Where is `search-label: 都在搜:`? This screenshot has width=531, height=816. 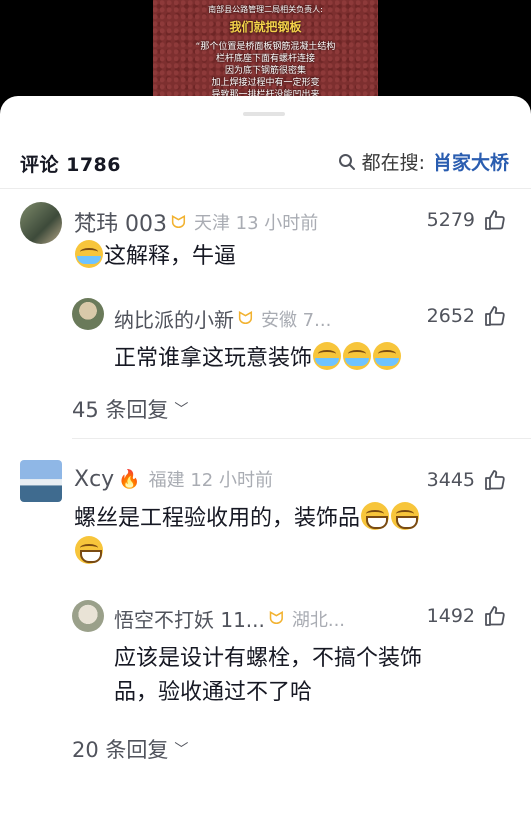
search-label: 都在搜: is located at coordinates (393, 163).